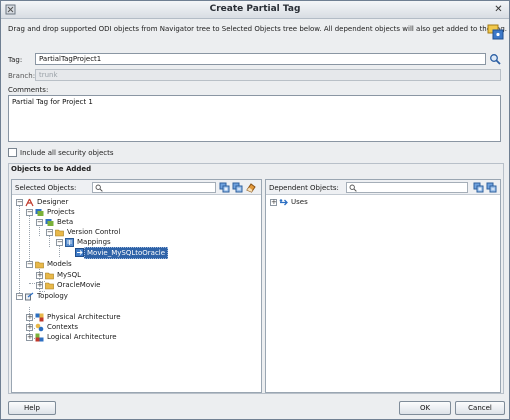 The image size is (510, 420). Describe the element at coordinates (79, 285) in the screenshot. I see `tree-node-oraclemovie: OracleMovie` at that location.